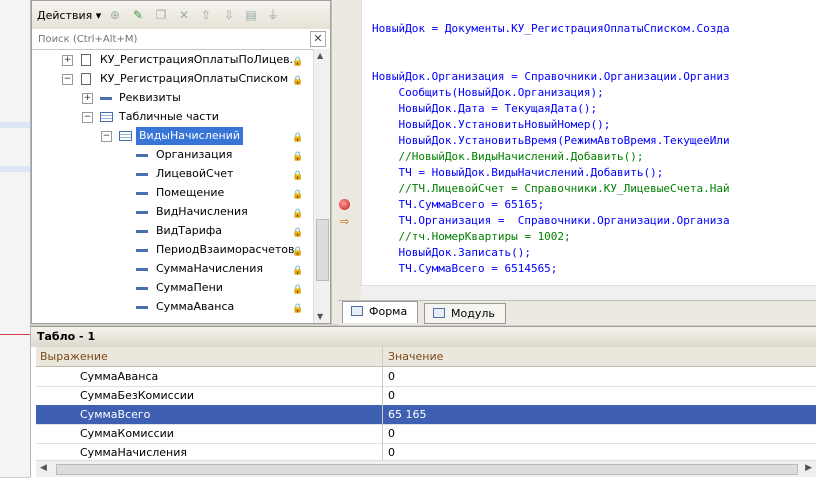 The image size is (816, 478). What do you see at coordinates (43, 468) in the screenshot?
I see `scroll-left-icon: ◀` at bounding box center [43, 468].